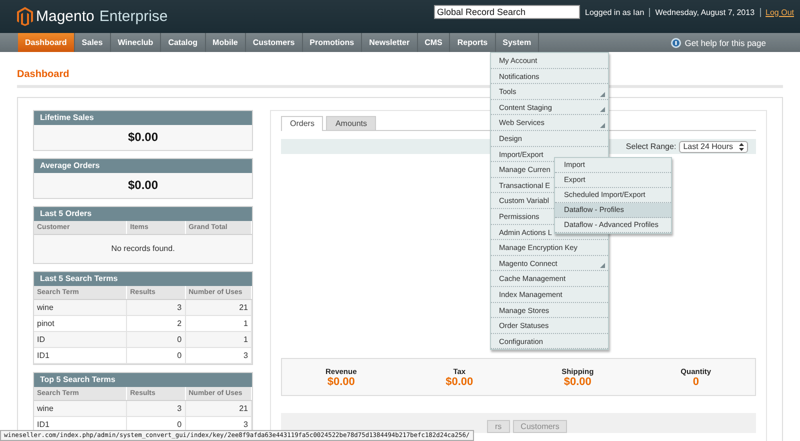  Describe the element at coordinates (136, 42) in the screenshot. I see `nav-tab: Wineclub` at that location.